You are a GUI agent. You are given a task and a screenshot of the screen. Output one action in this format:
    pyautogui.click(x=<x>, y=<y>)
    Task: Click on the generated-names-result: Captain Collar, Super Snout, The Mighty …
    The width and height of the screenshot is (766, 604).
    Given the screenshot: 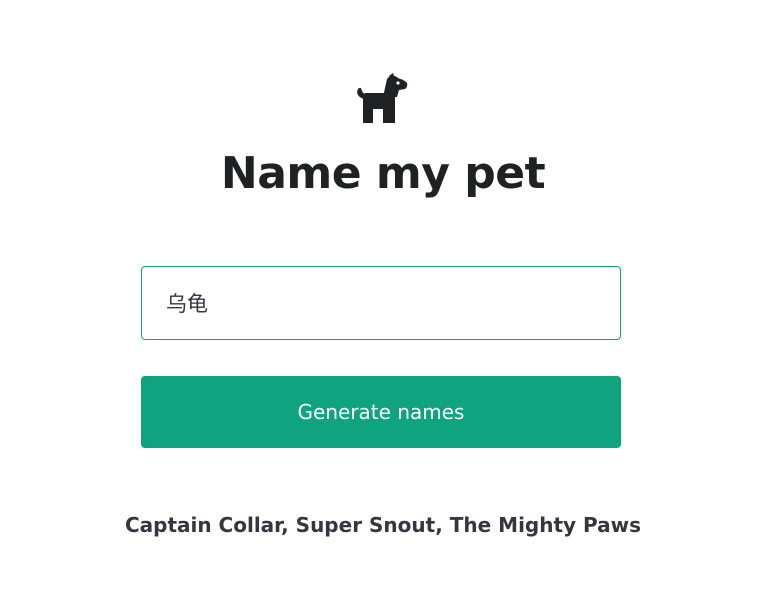 What is the action you would take?
    pyautogui.click(x=383, y=525)
    